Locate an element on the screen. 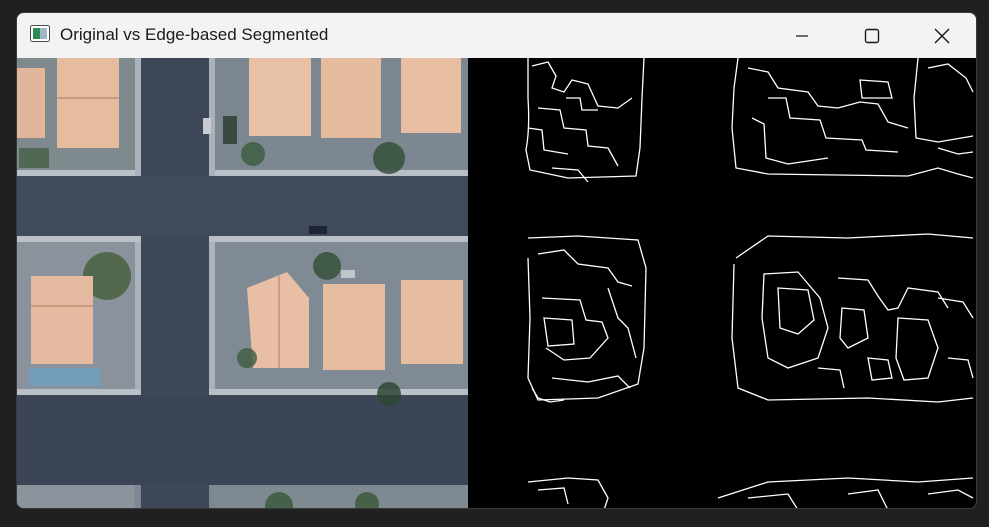  image-window-icon is located at coordinates (40, 33).